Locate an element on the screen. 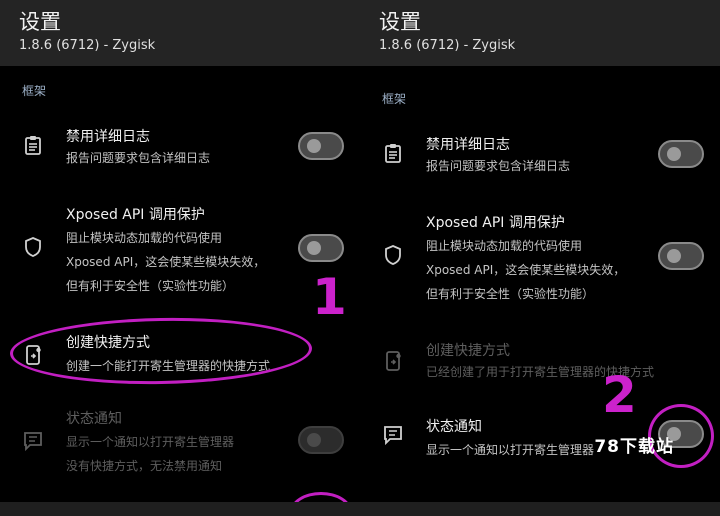 Image resolution: width=720 pixels, height=516 pixels. notification-toggle is located at coordinates (321, 440).